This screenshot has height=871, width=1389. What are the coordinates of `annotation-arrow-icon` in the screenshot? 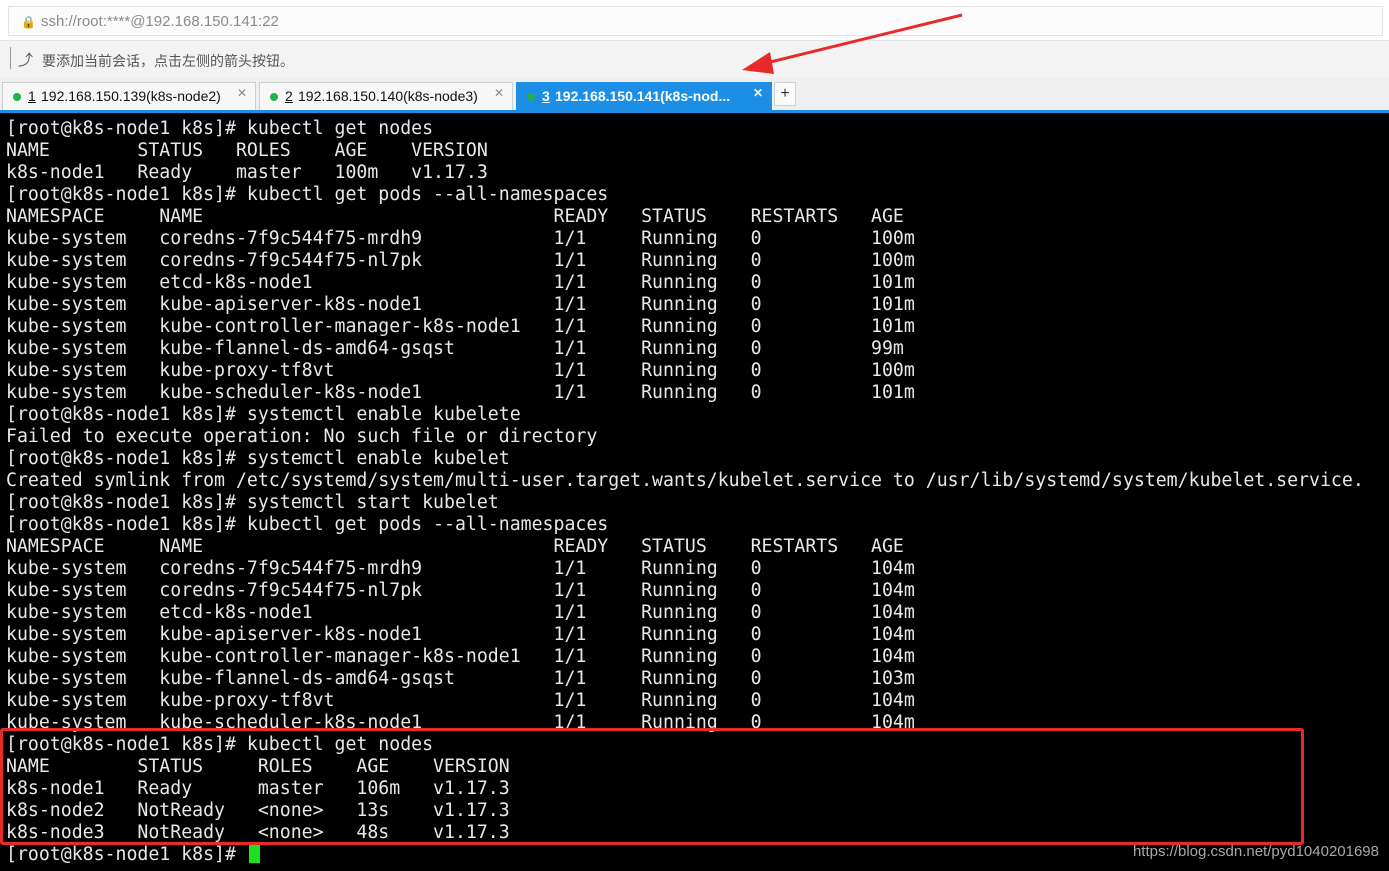 It's located at (852, 43).